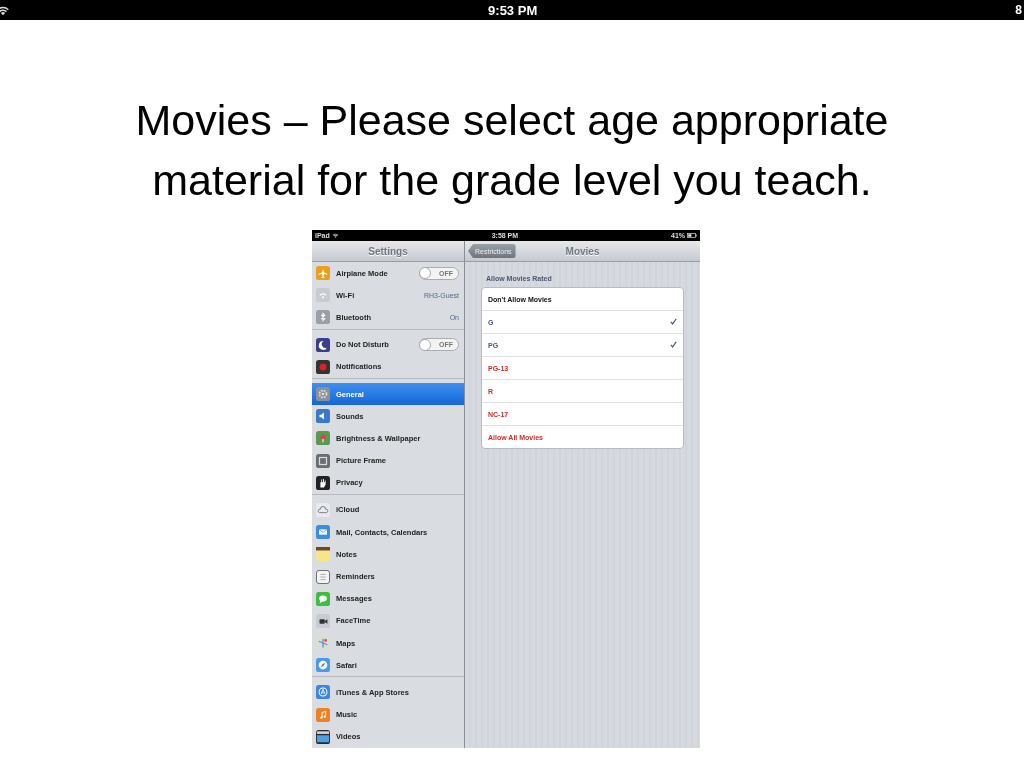 The width and height of the screenshot is (1024, 768). I want to click on notepad-icon, so click(323, 554).